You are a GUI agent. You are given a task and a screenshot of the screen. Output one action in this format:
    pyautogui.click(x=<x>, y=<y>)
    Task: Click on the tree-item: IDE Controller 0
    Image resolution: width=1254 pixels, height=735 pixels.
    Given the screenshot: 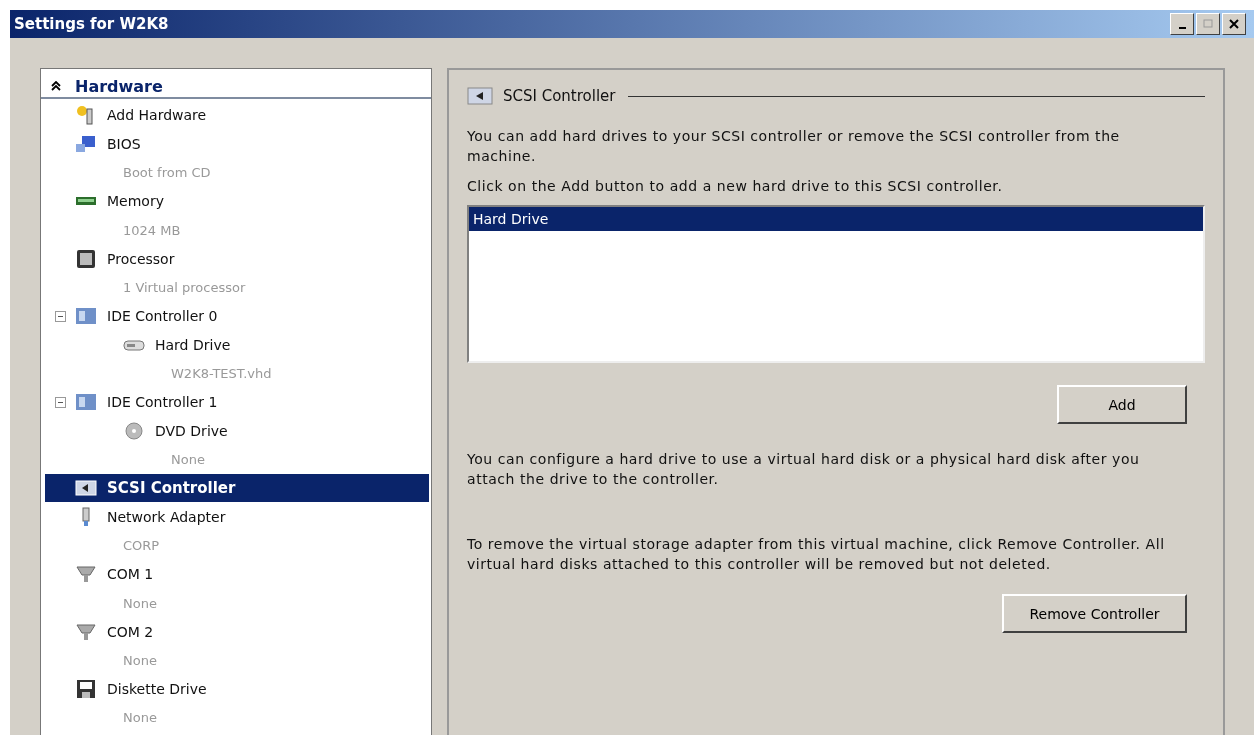 What is the action you would take?
    pyautogui.click(x=253, y=316)
    